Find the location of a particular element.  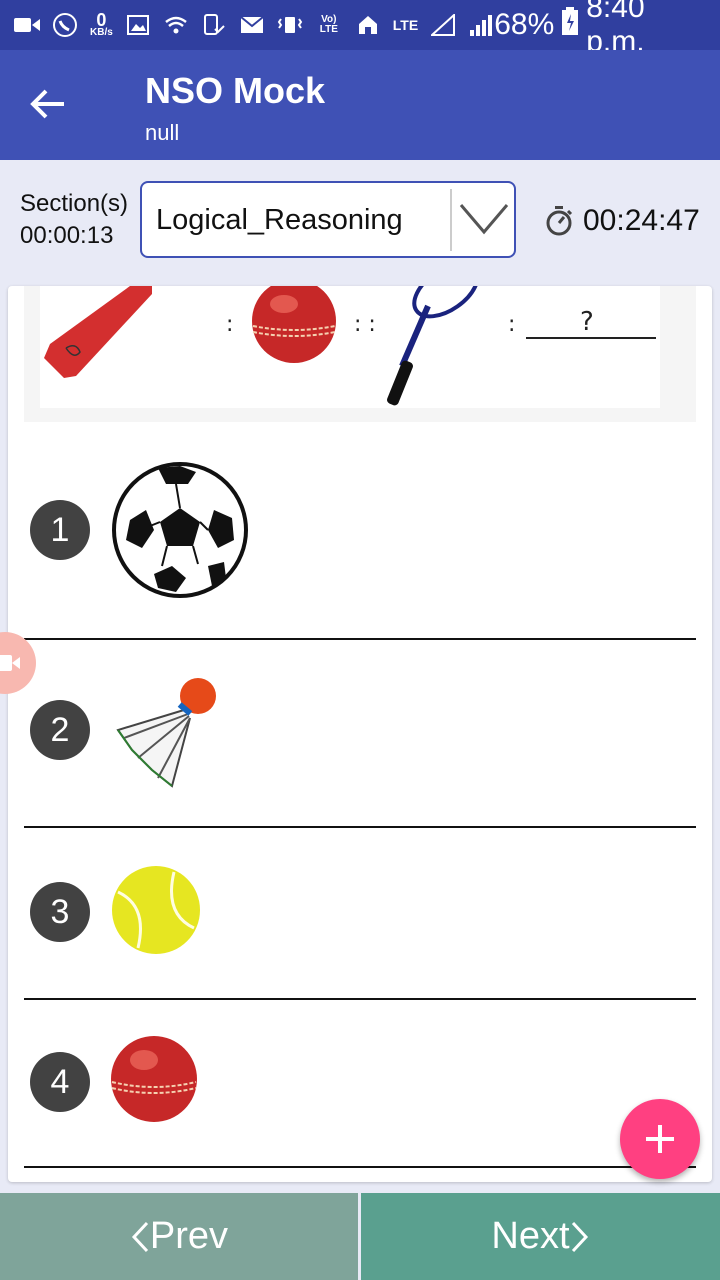

prev-label: Prev is located at coordinates (189, 1236).